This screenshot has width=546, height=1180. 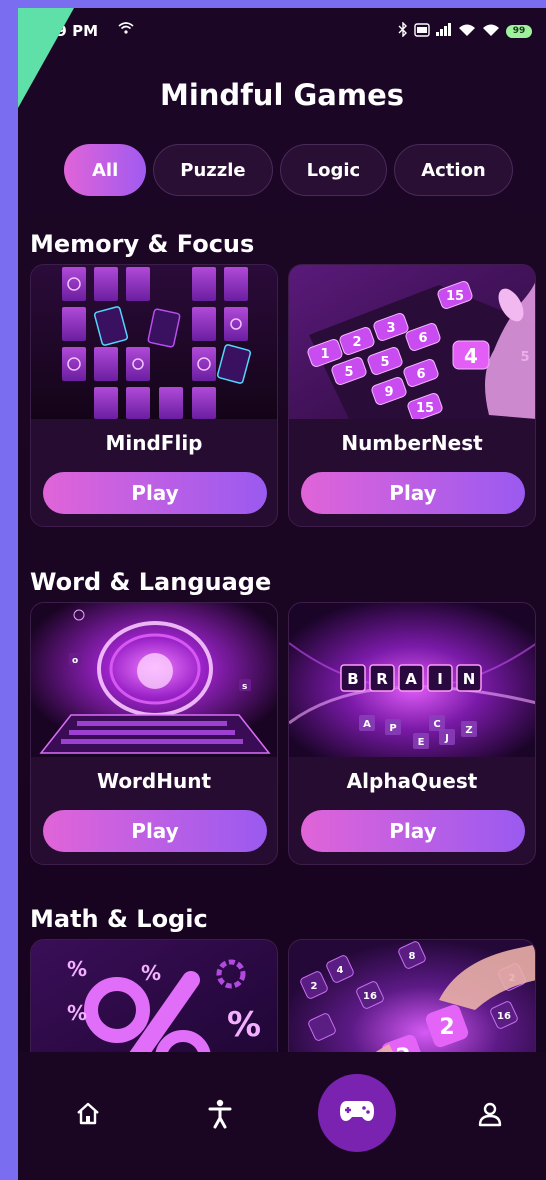 I want to click on battery-icon: 99, so click(x=519, y=31).